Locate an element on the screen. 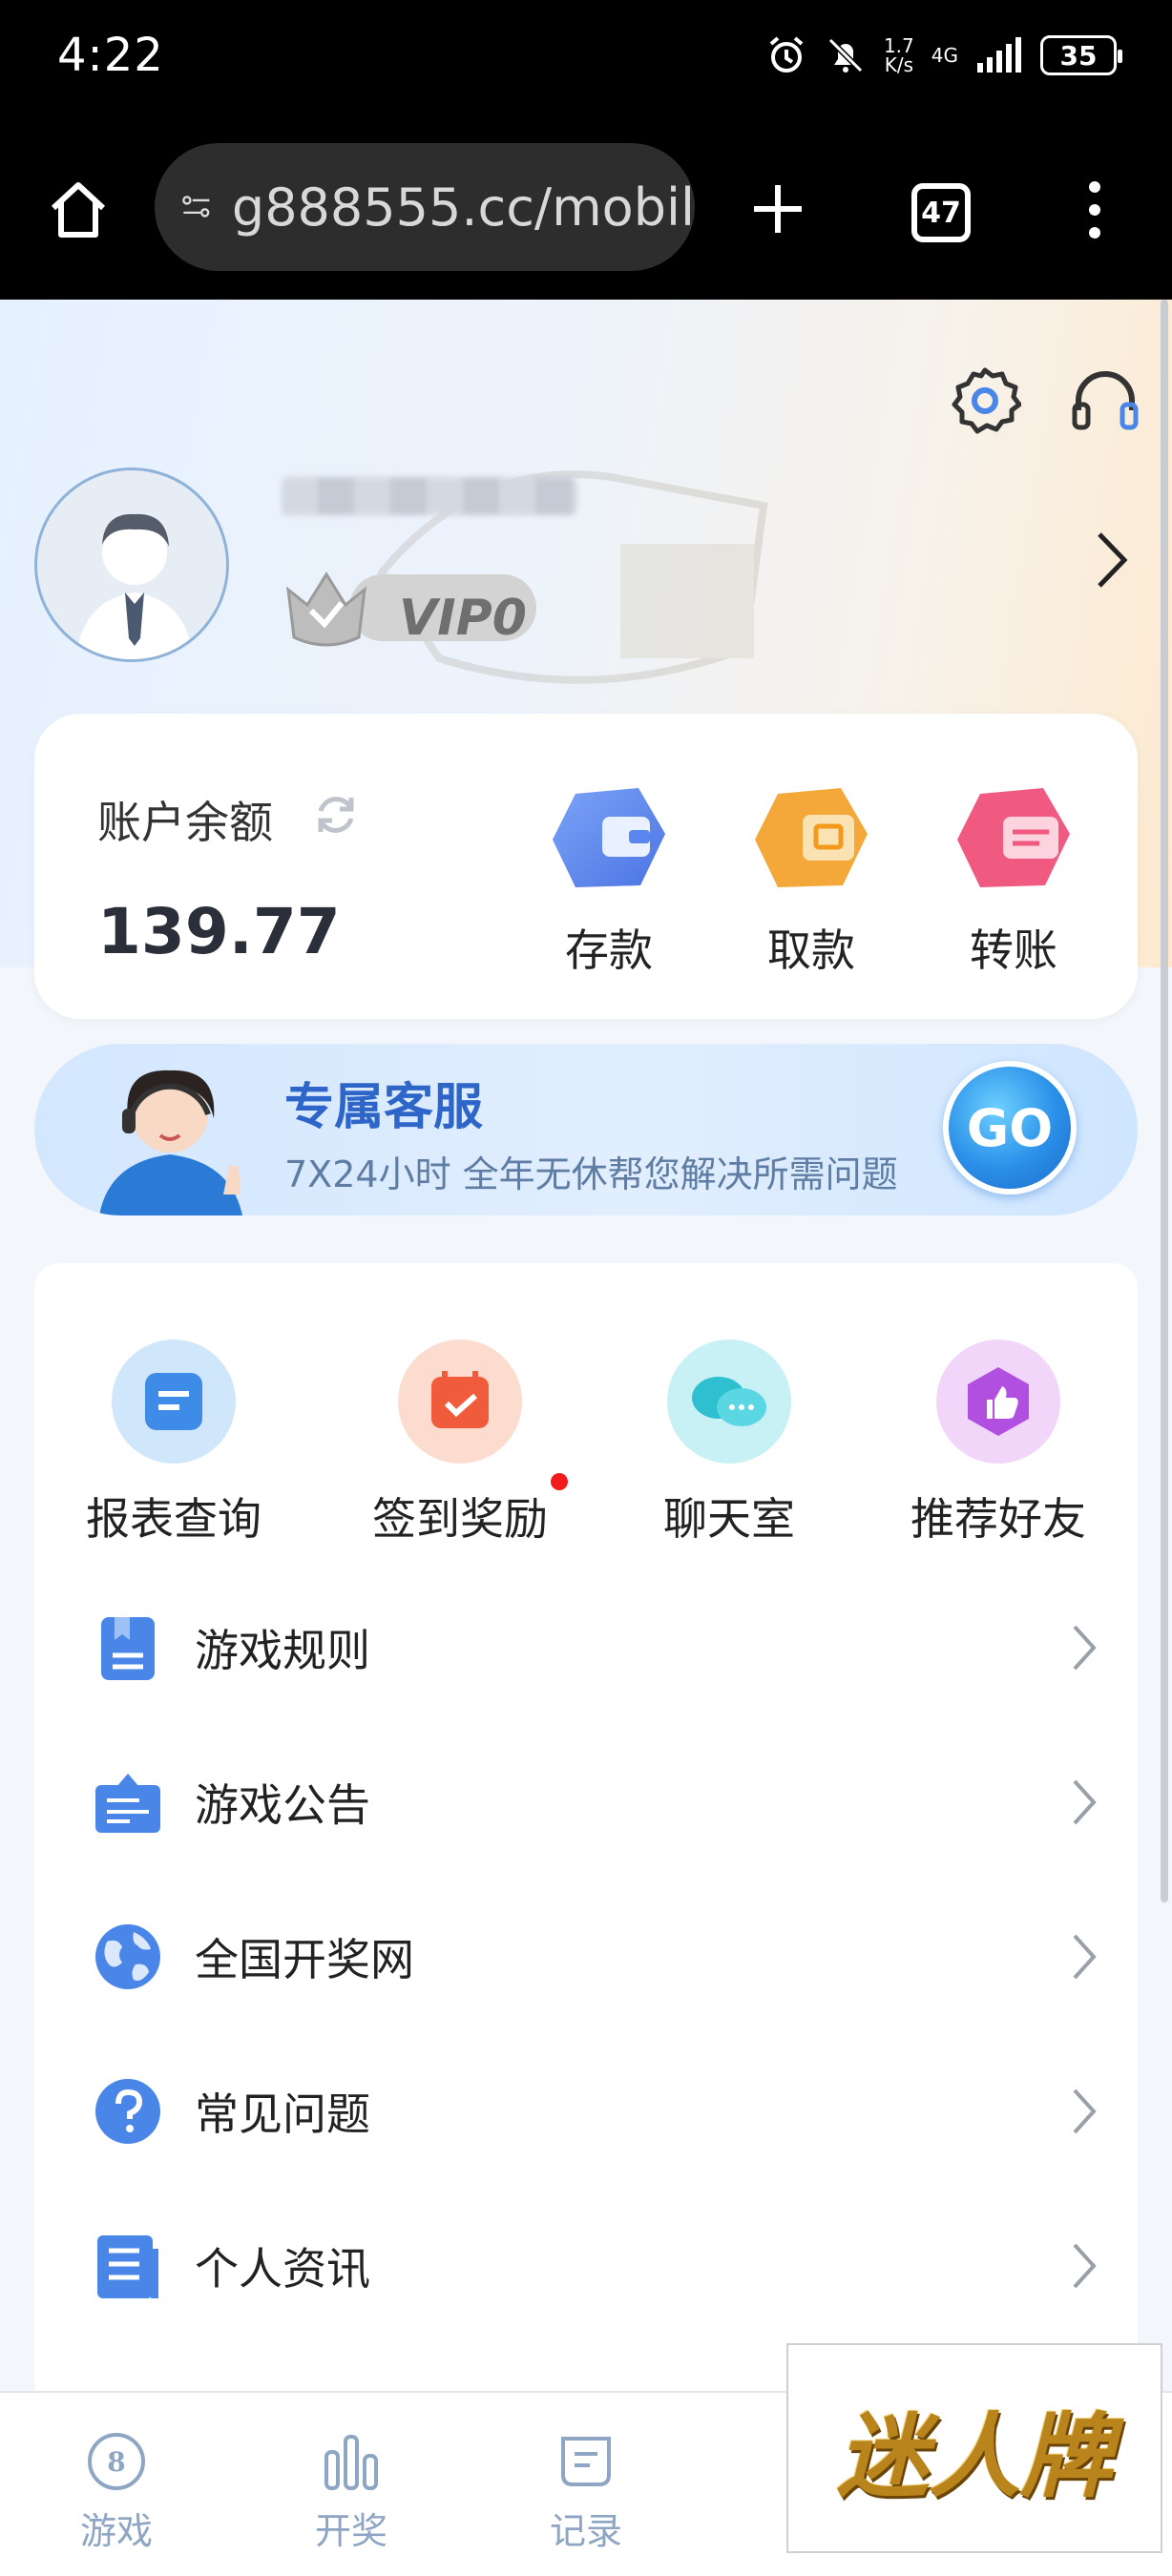 This screenshot has height=2576, width=1172. nav-tab-draws: 开奖 is located at coordinates (351, 2492).